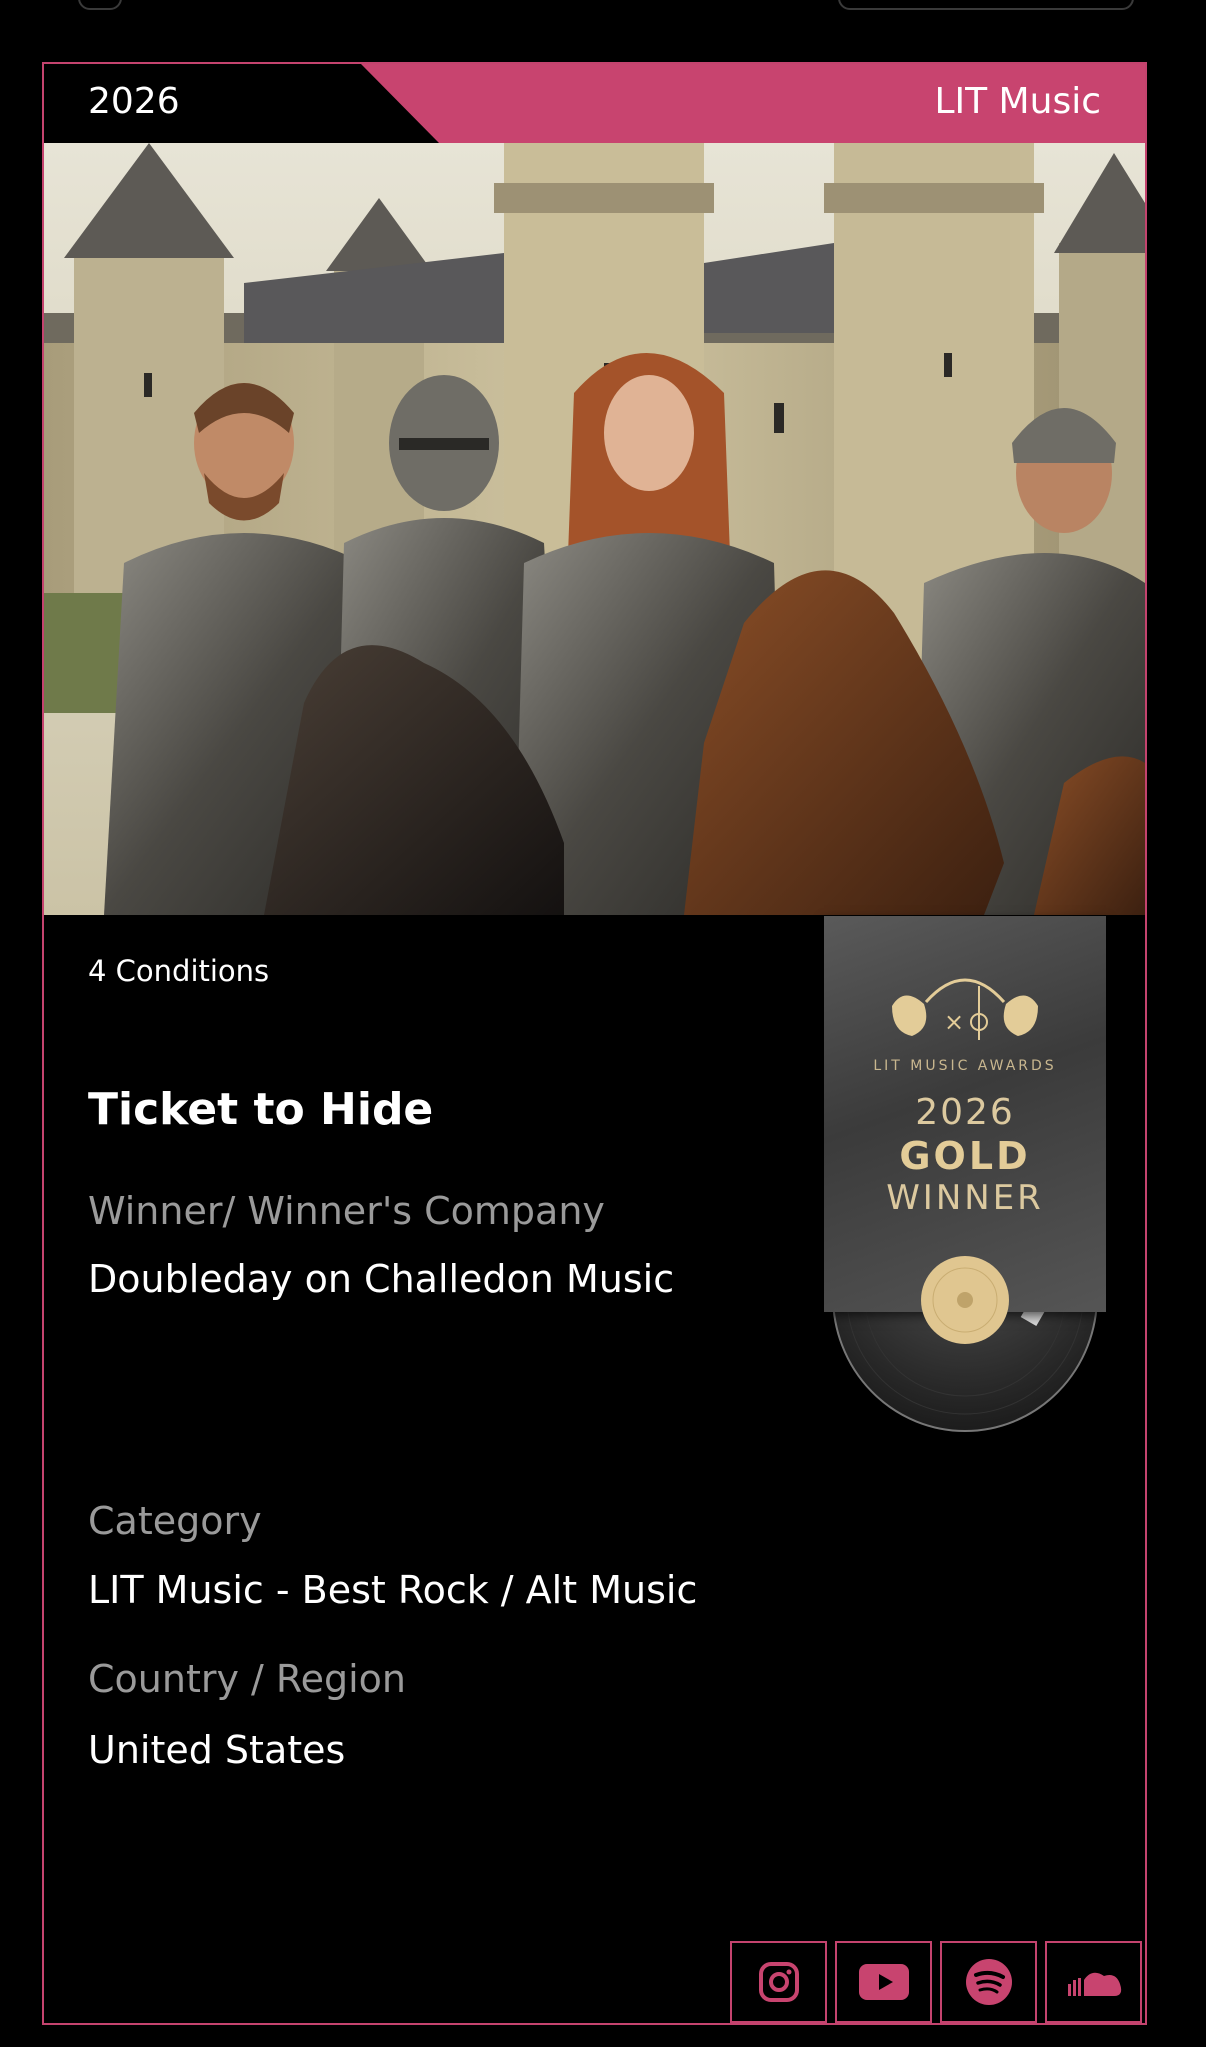 Image resolution: width=1206 pixels, height=2047 pixels. What do you see at coordinates (217, 1750) in the screenshot?
I see `country-value: United States` at bounding box center [217, 1750].